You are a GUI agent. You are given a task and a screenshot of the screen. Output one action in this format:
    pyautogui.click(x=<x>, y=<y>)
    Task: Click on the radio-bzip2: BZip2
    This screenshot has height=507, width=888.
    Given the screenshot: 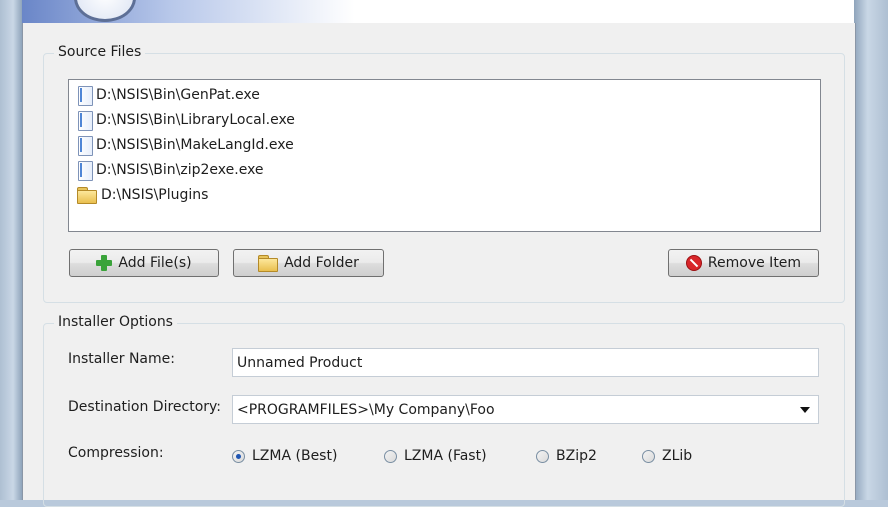 What is the action you would take?
    pyautogui.click(x=566, y=456)
    